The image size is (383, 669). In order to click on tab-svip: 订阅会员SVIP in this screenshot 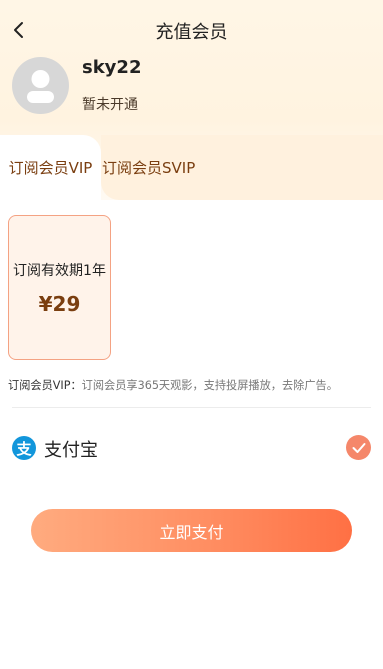, I will do `click(242, 167)`.